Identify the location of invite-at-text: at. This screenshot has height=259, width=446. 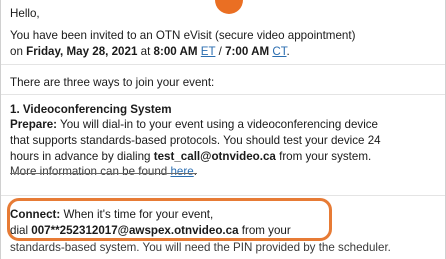
(145, 51).